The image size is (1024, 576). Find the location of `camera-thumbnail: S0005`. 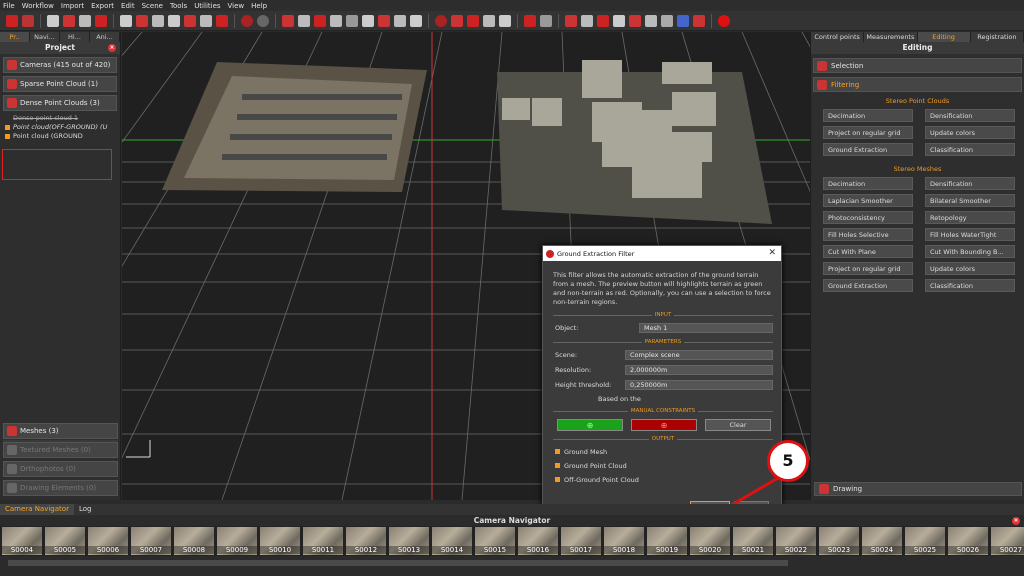

camera-thumbnail: S0005 is located at coordinates (65, 541).